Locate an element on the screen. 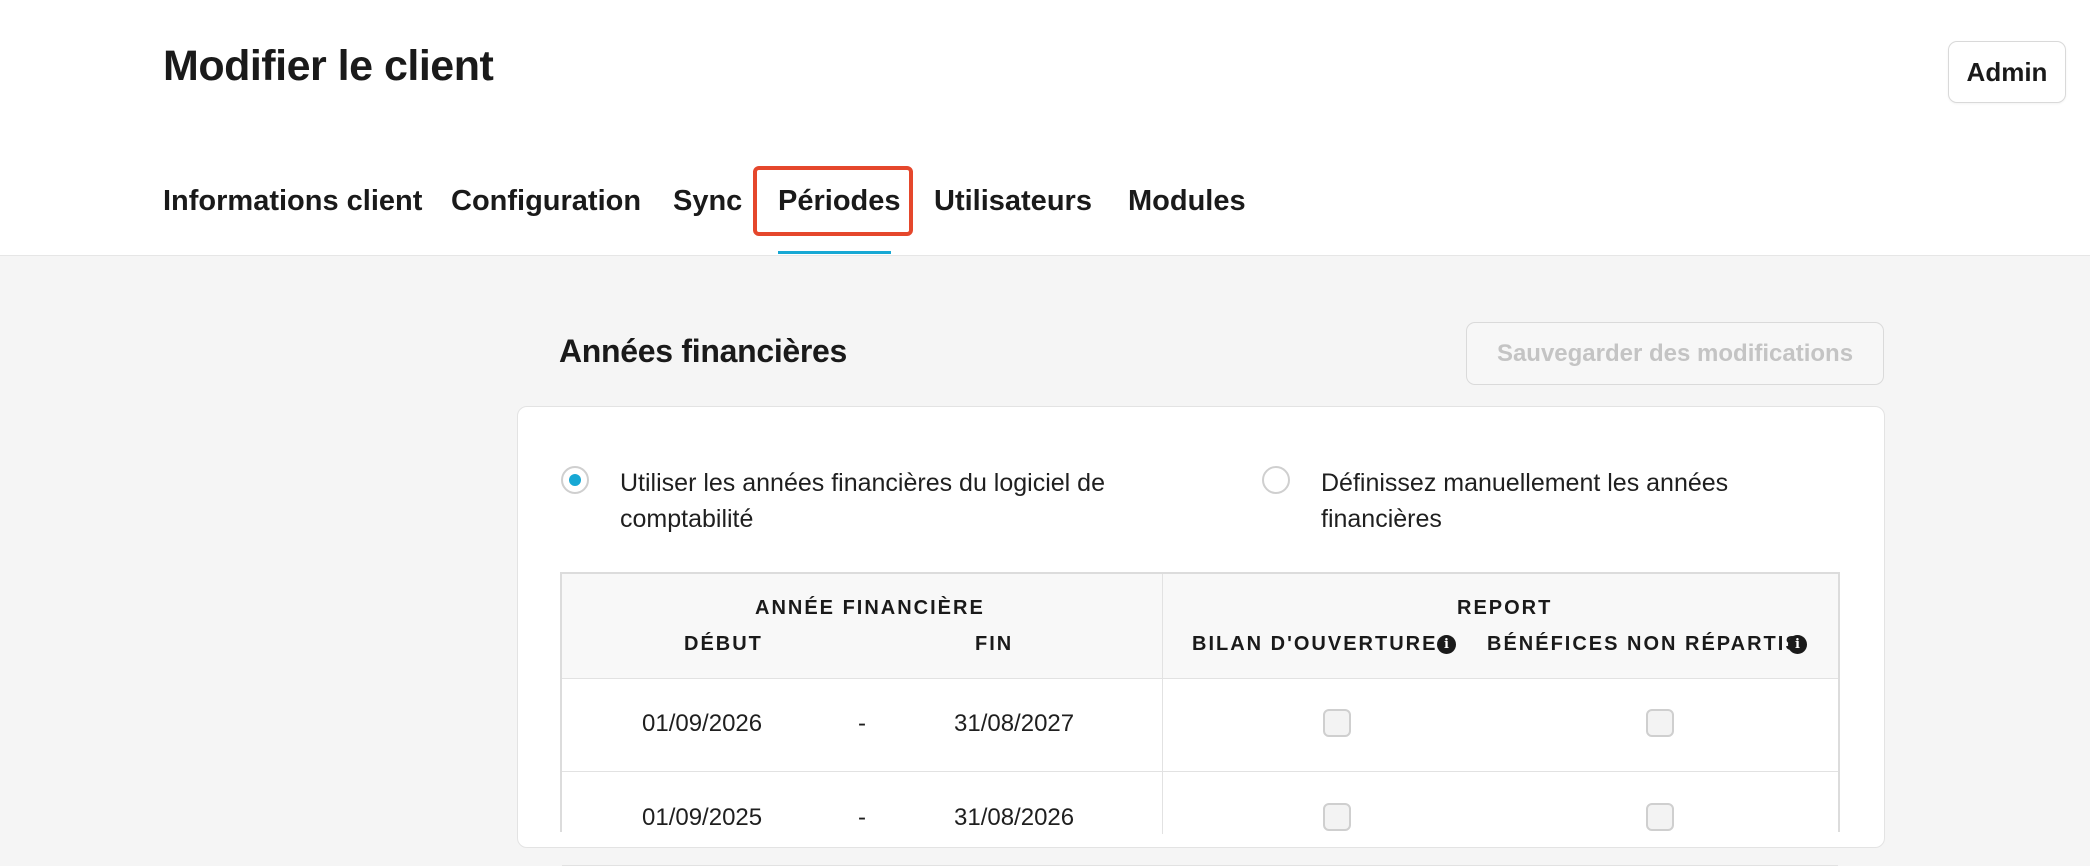  header-financial-year: ANNÉE FINANCIÈRE is located at coordinates (870, 608).